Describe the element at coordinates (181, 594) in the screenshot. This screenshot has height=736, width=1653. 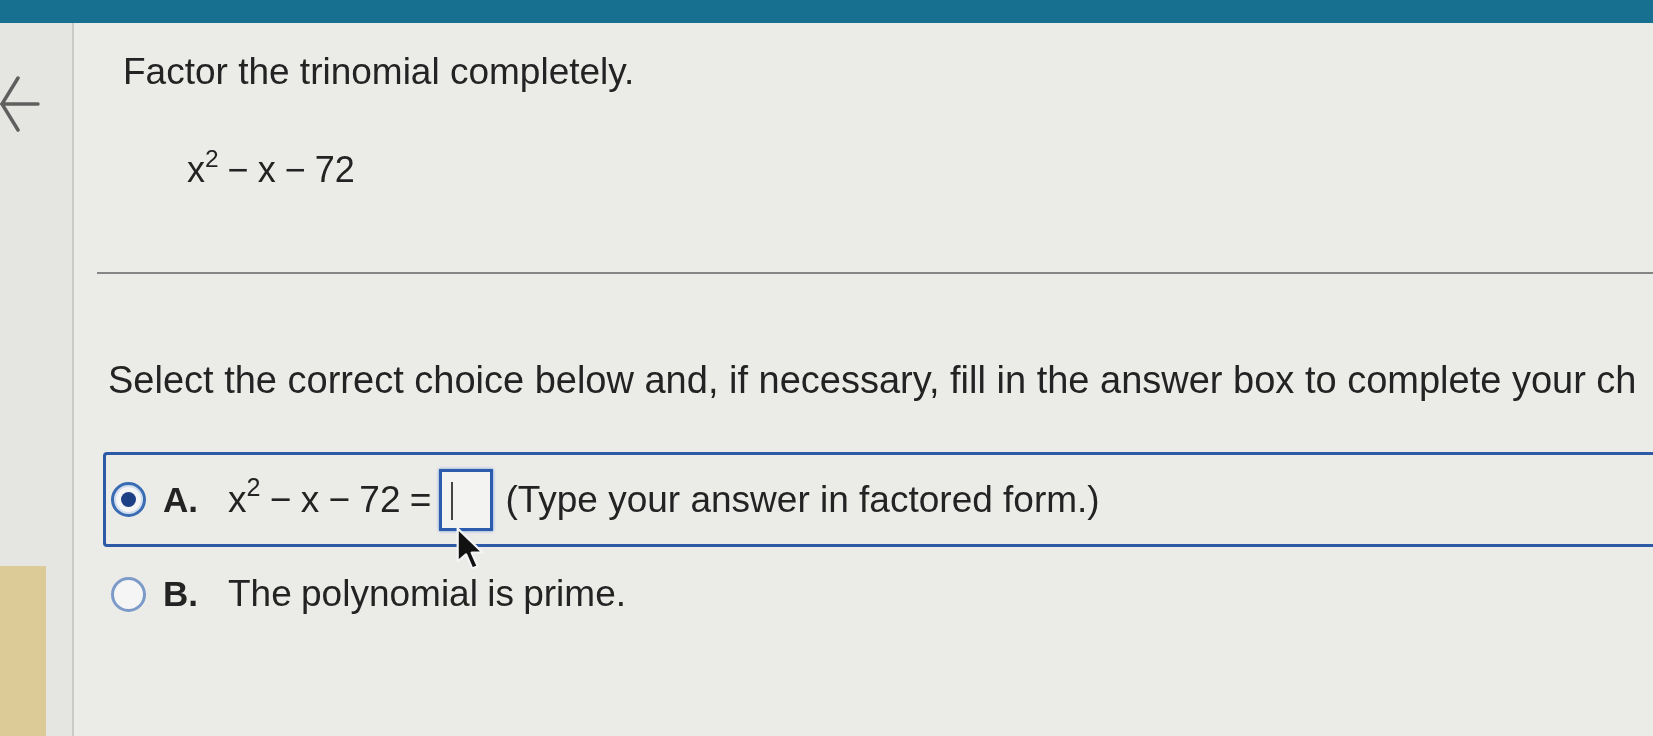
I see `choice-letter: B.` at that location.